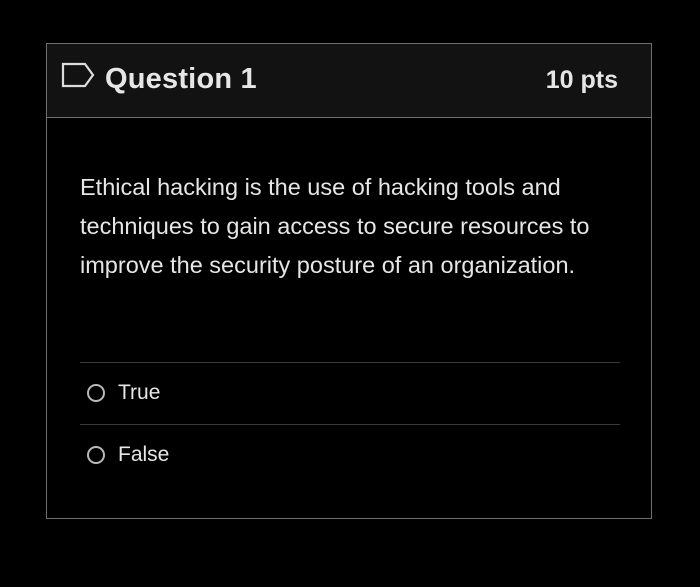 The height and width of the screenshot is (587, 700). Describe the element at coordinates (581, 80) in the screenshot. I see `question-points: 10 pts` at that location.